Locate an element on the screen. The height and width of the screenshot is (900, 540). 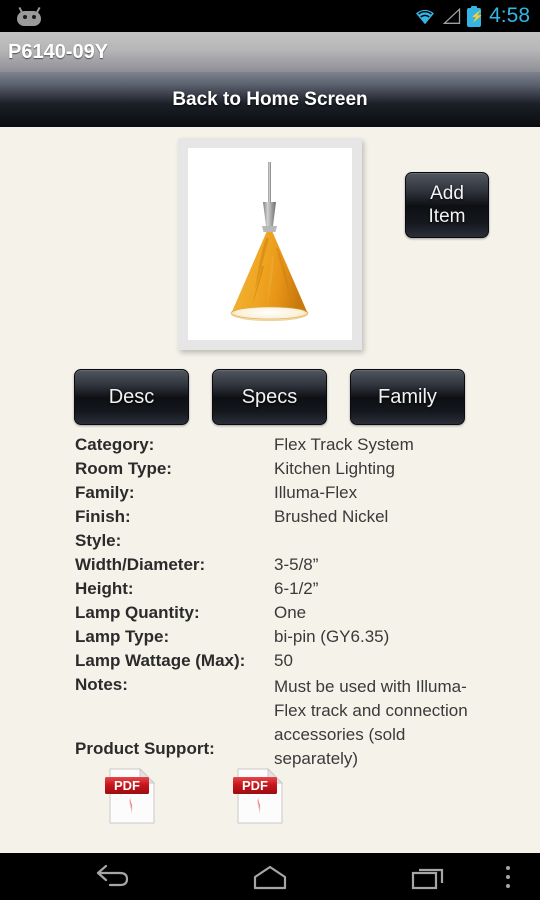
back-to-home-button: Back to Home Screen is located at coordinates (270, 99).